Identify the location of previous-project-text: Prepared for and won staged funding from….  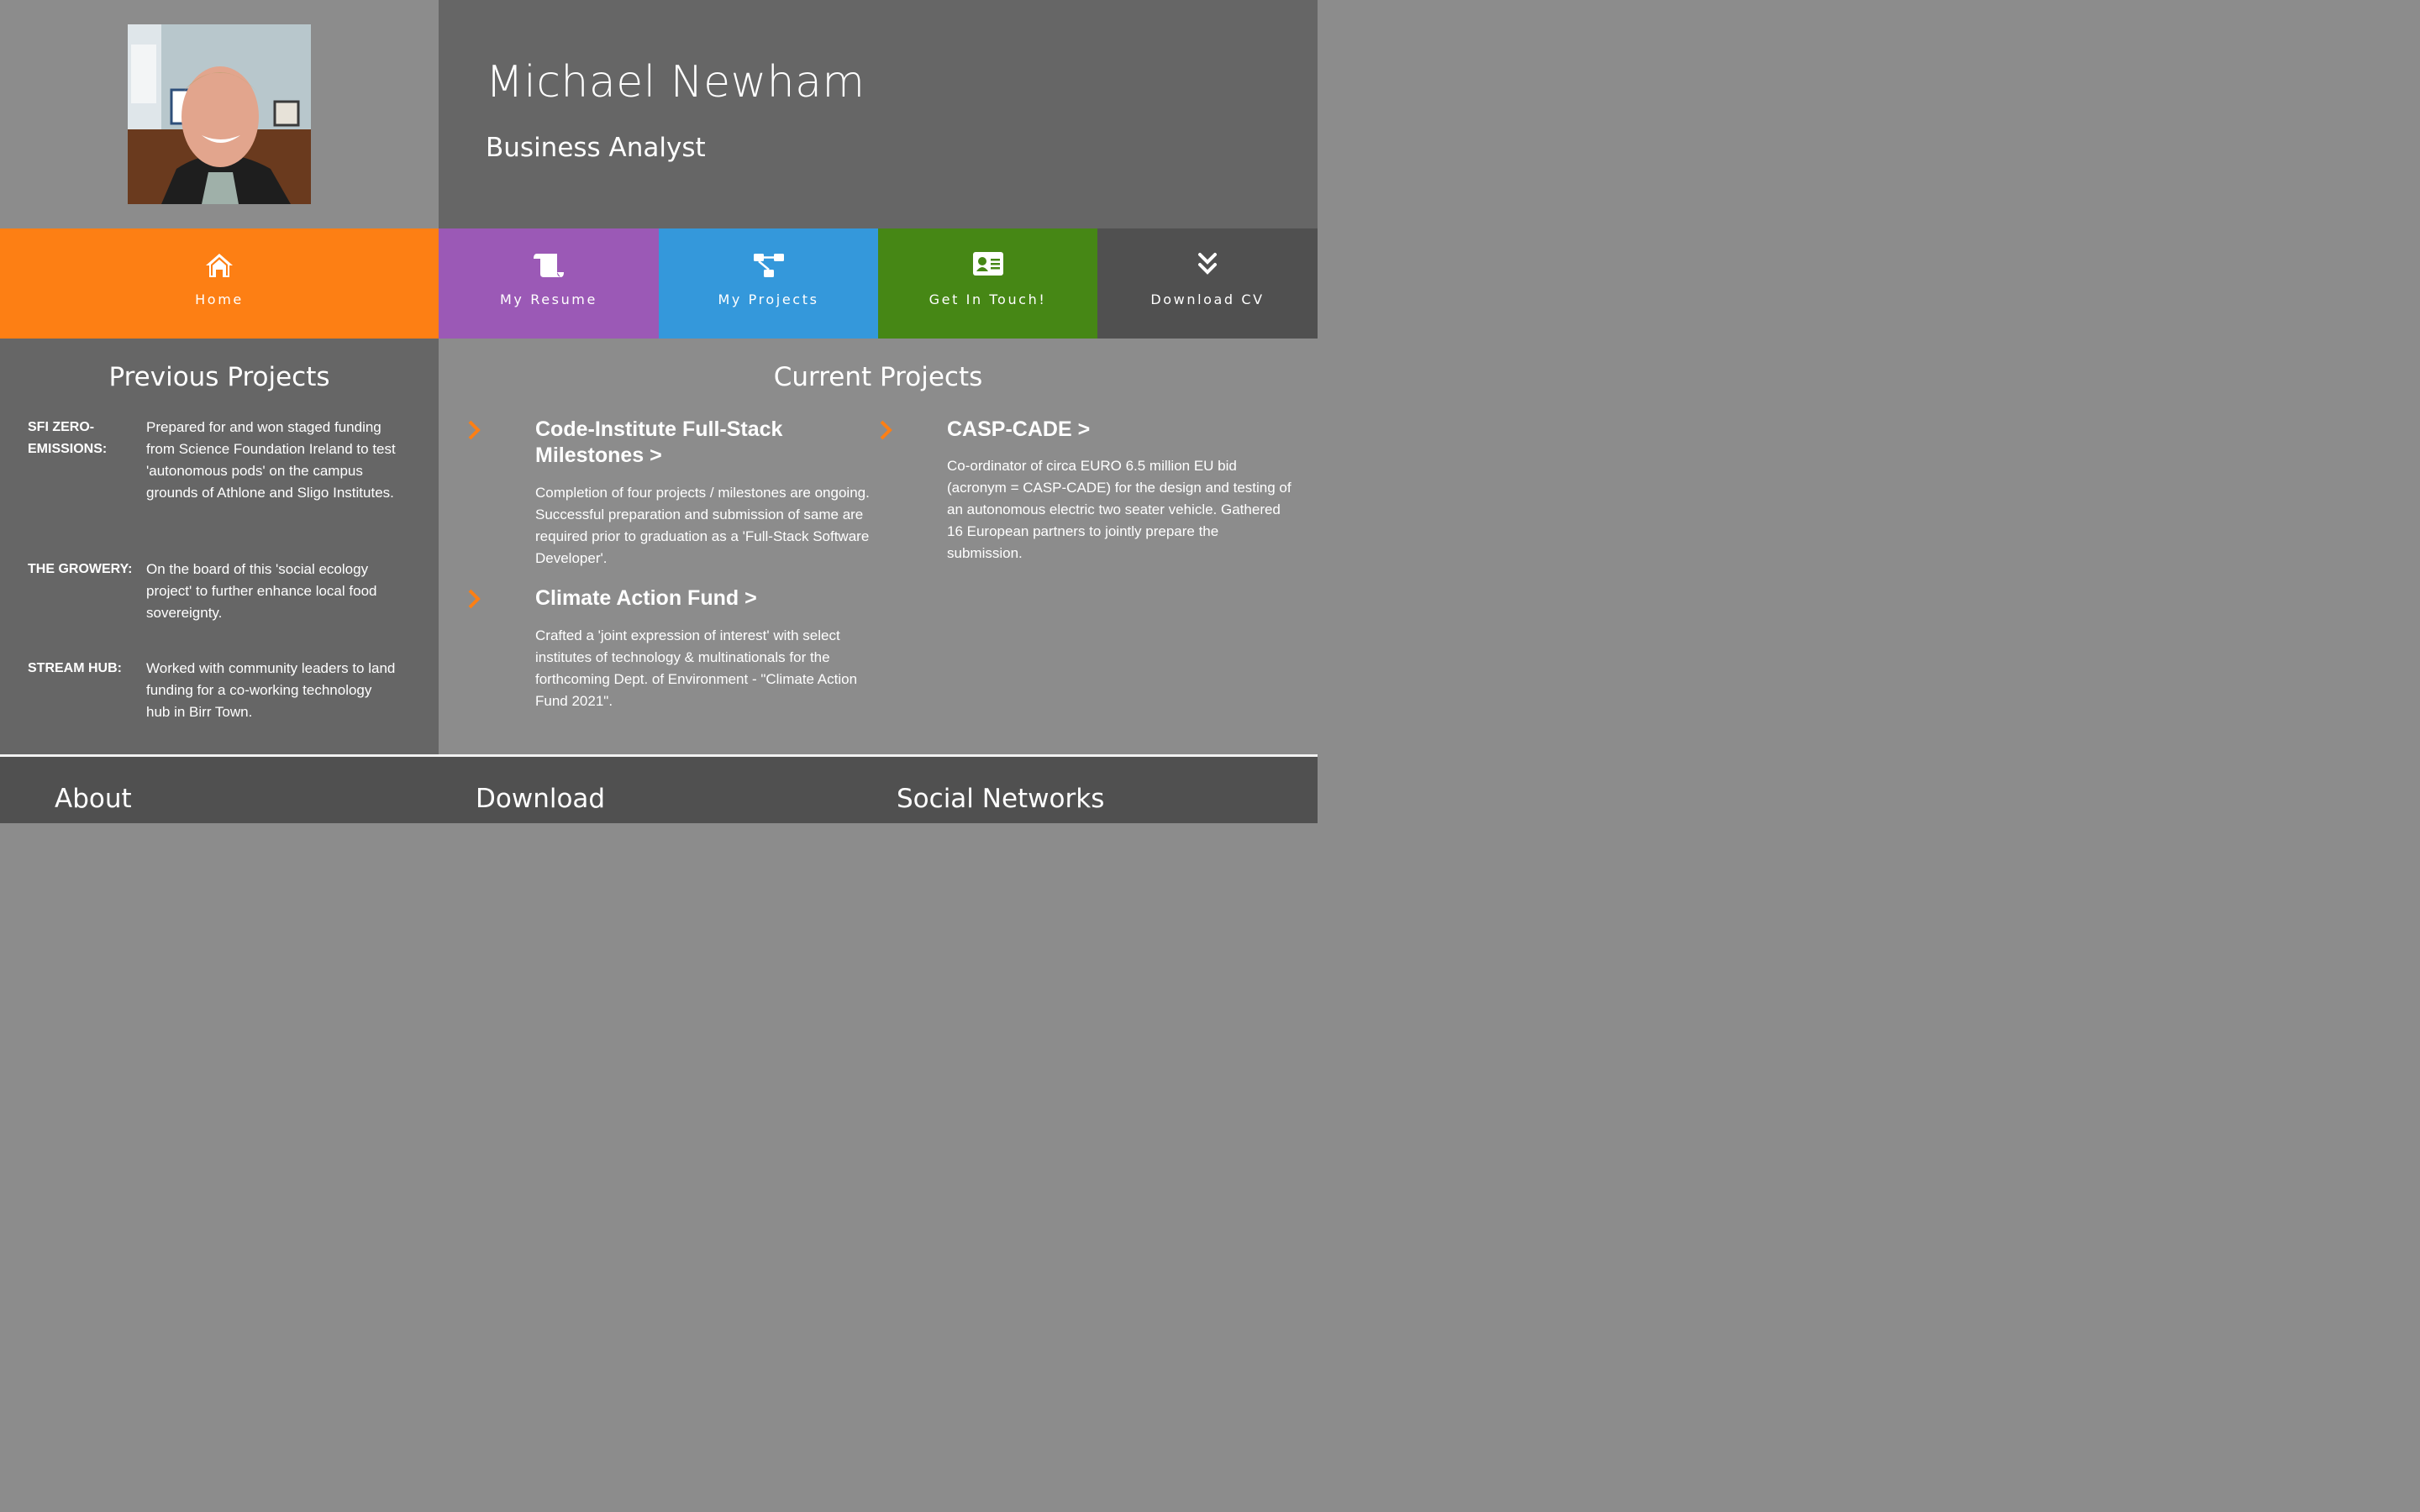
(271, 460).